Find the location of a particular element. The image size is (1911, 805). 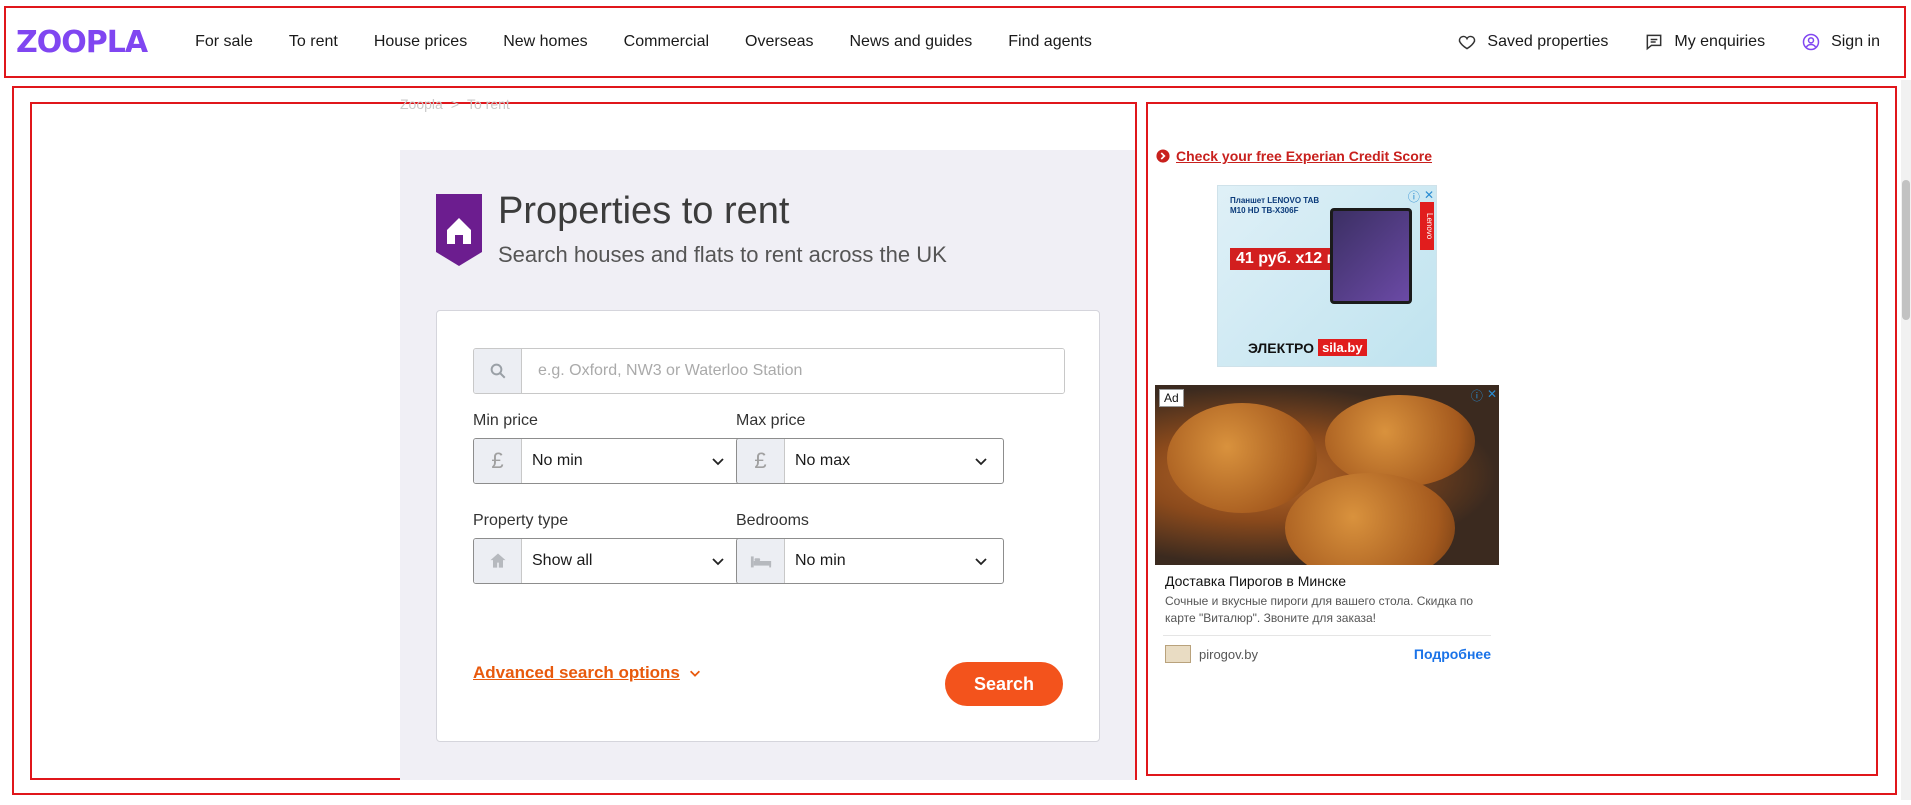

min-price-value: No min is located at coordinates (557, 460).